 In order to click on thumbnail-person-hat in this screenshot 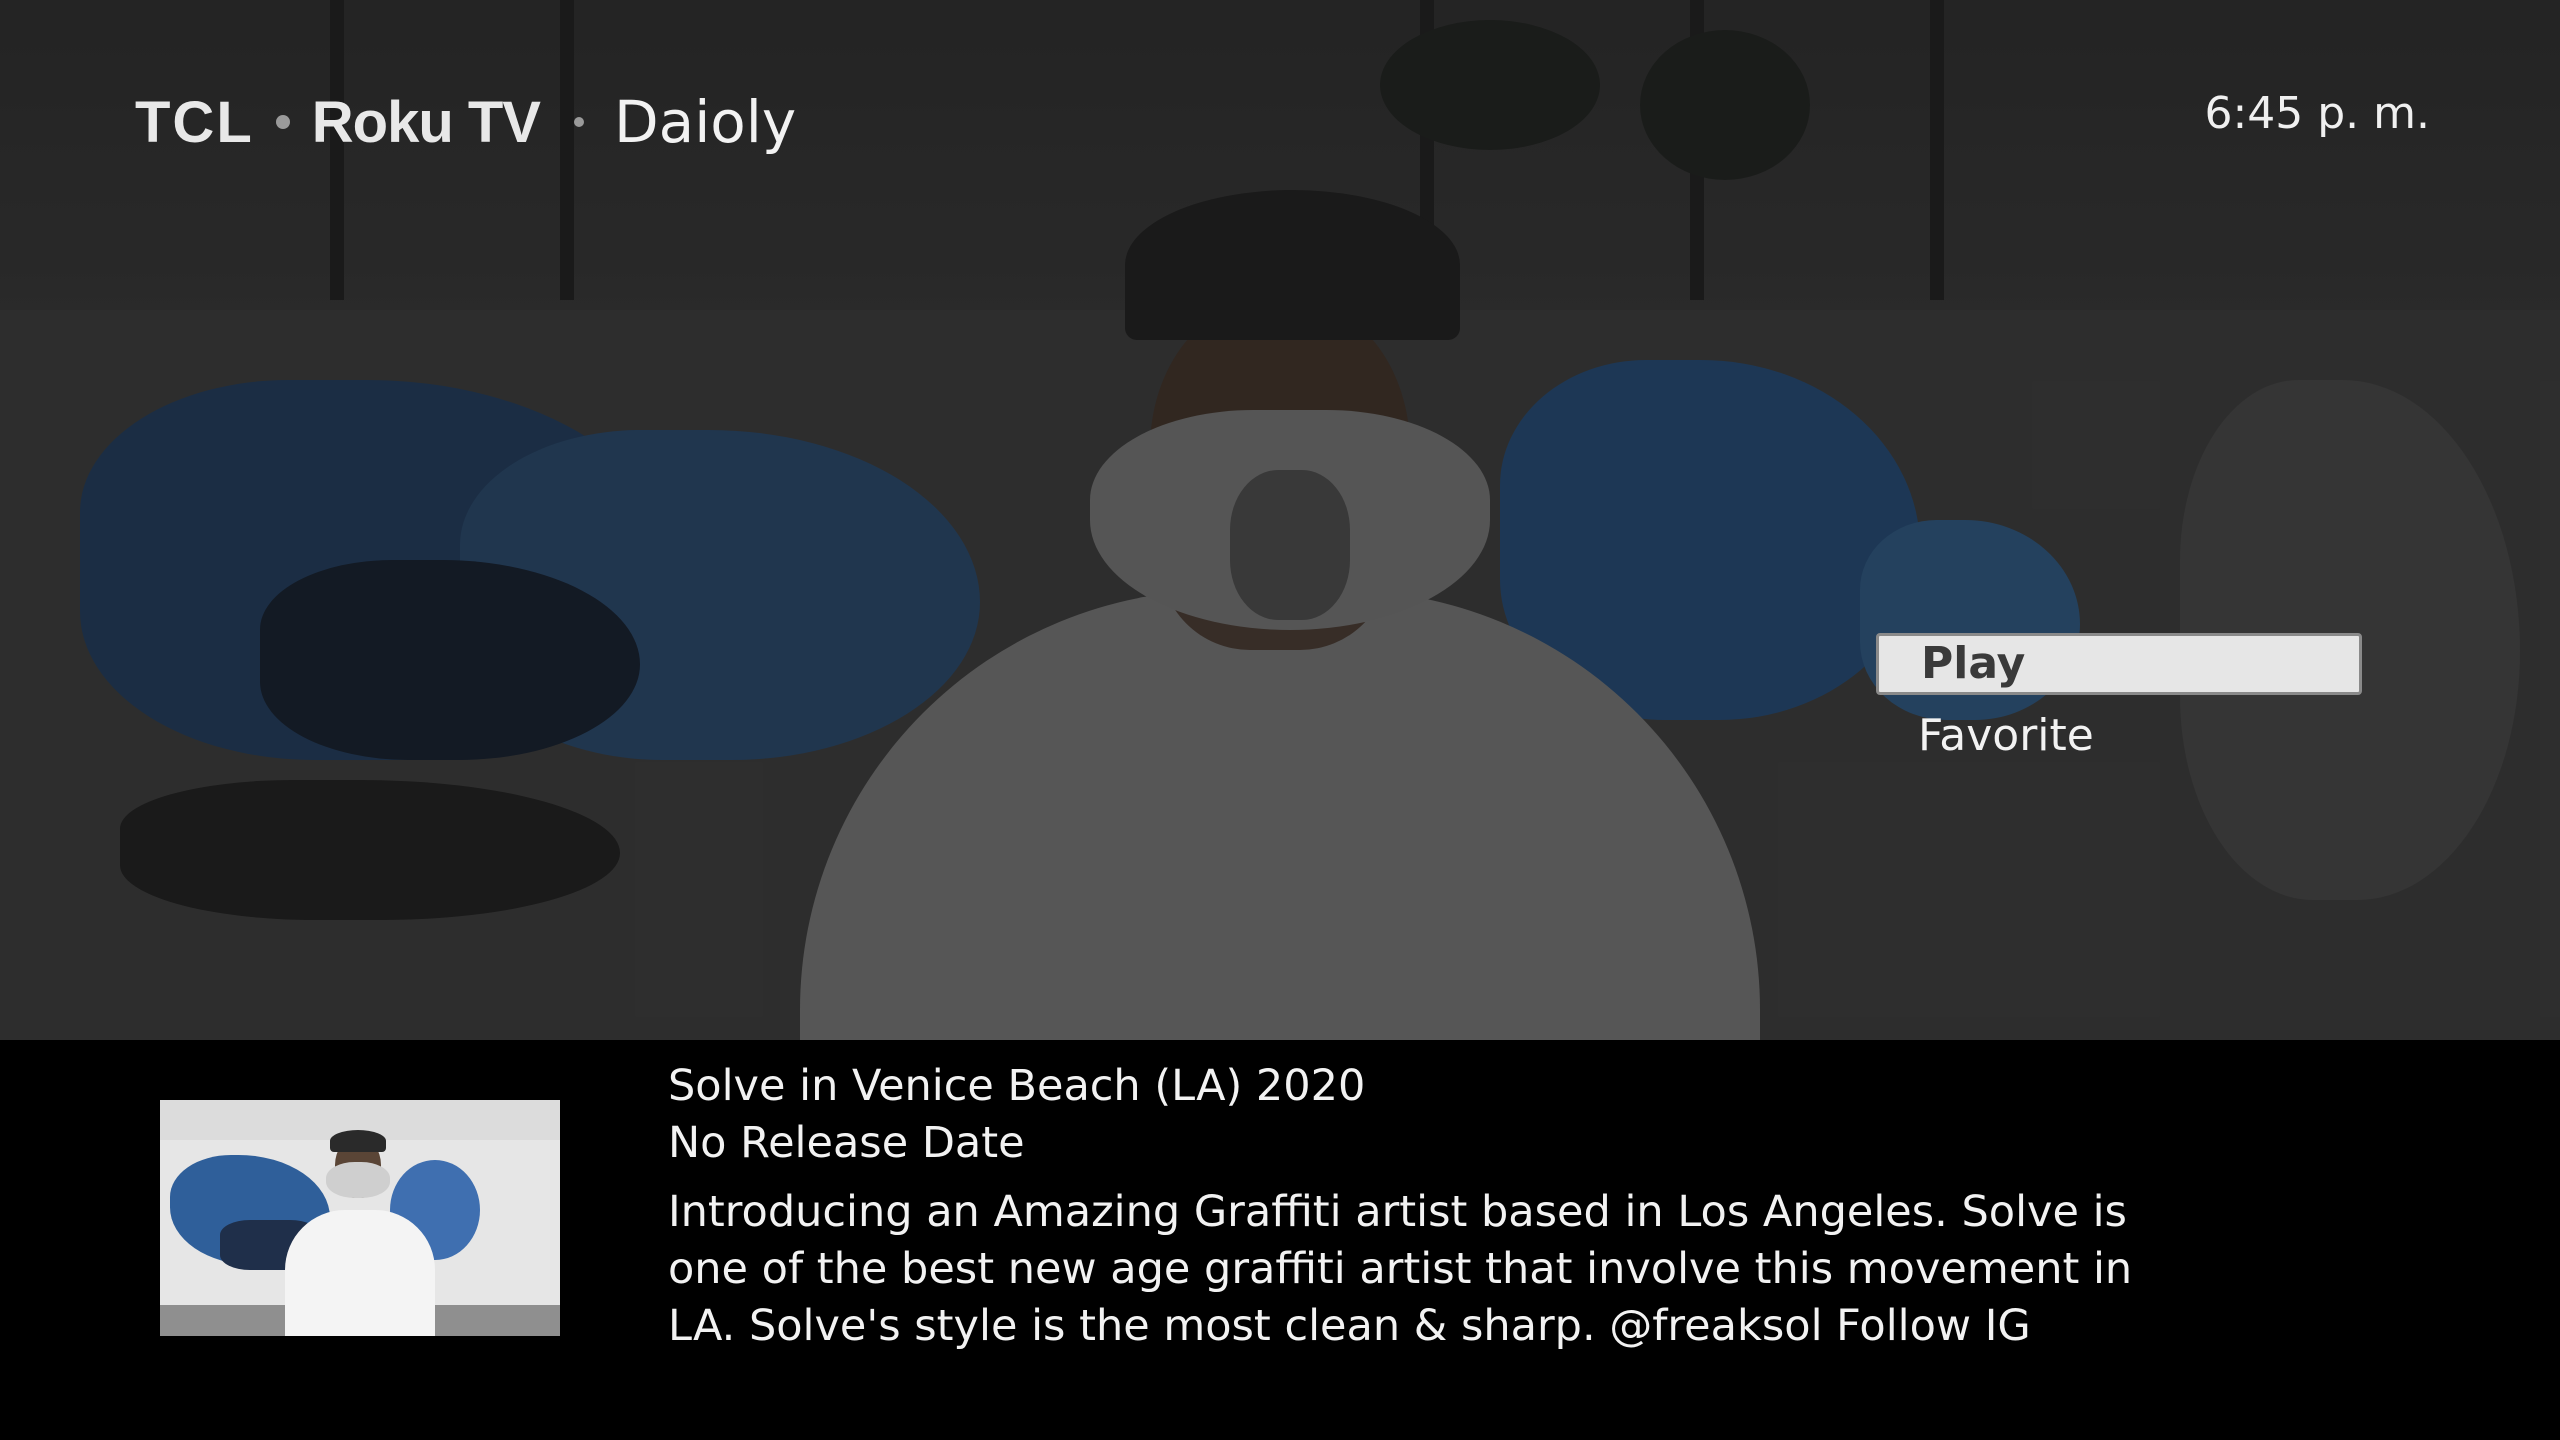, I will do `click(358, 1141)`.